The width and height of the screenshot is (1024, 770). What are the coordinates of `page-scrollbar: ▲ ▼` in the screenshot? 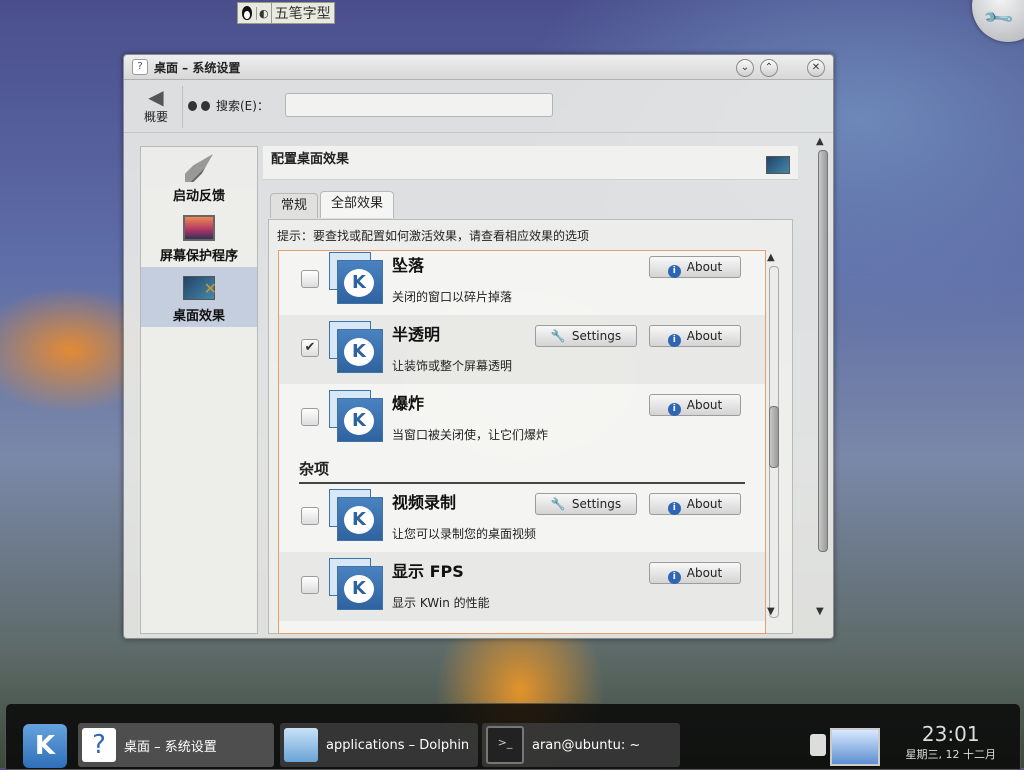 It's located at (822, 384).